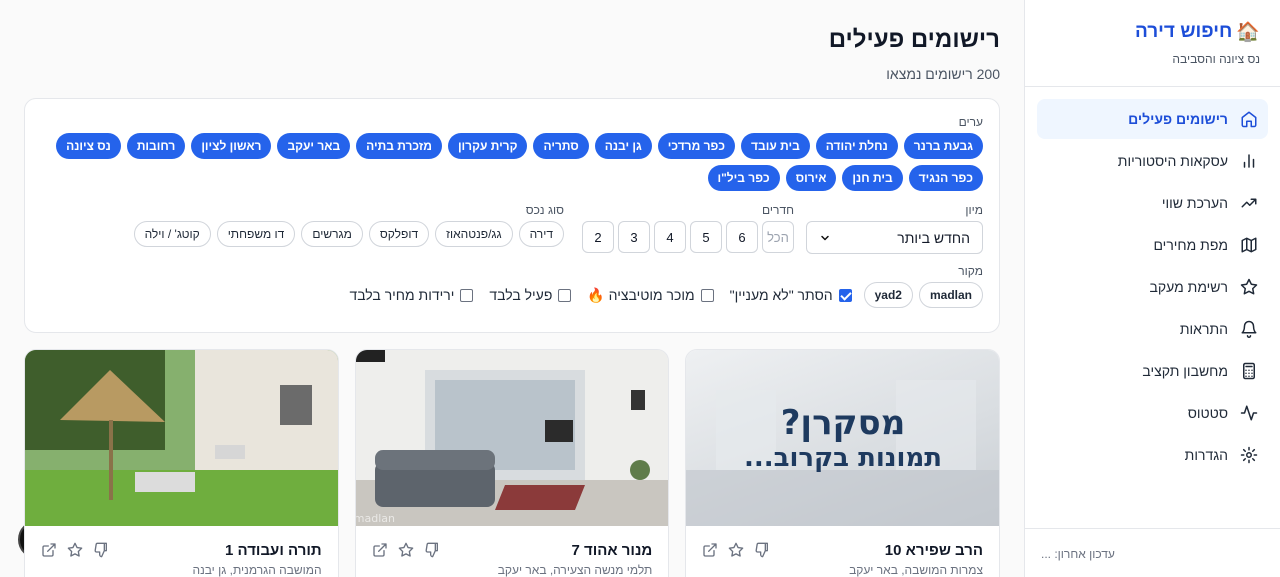 The width and height of the screenshot is (1280, 577). I want to click on motivated-seller-checkbox: מוכר מוטיבציה 🔥, so click(650, 295).